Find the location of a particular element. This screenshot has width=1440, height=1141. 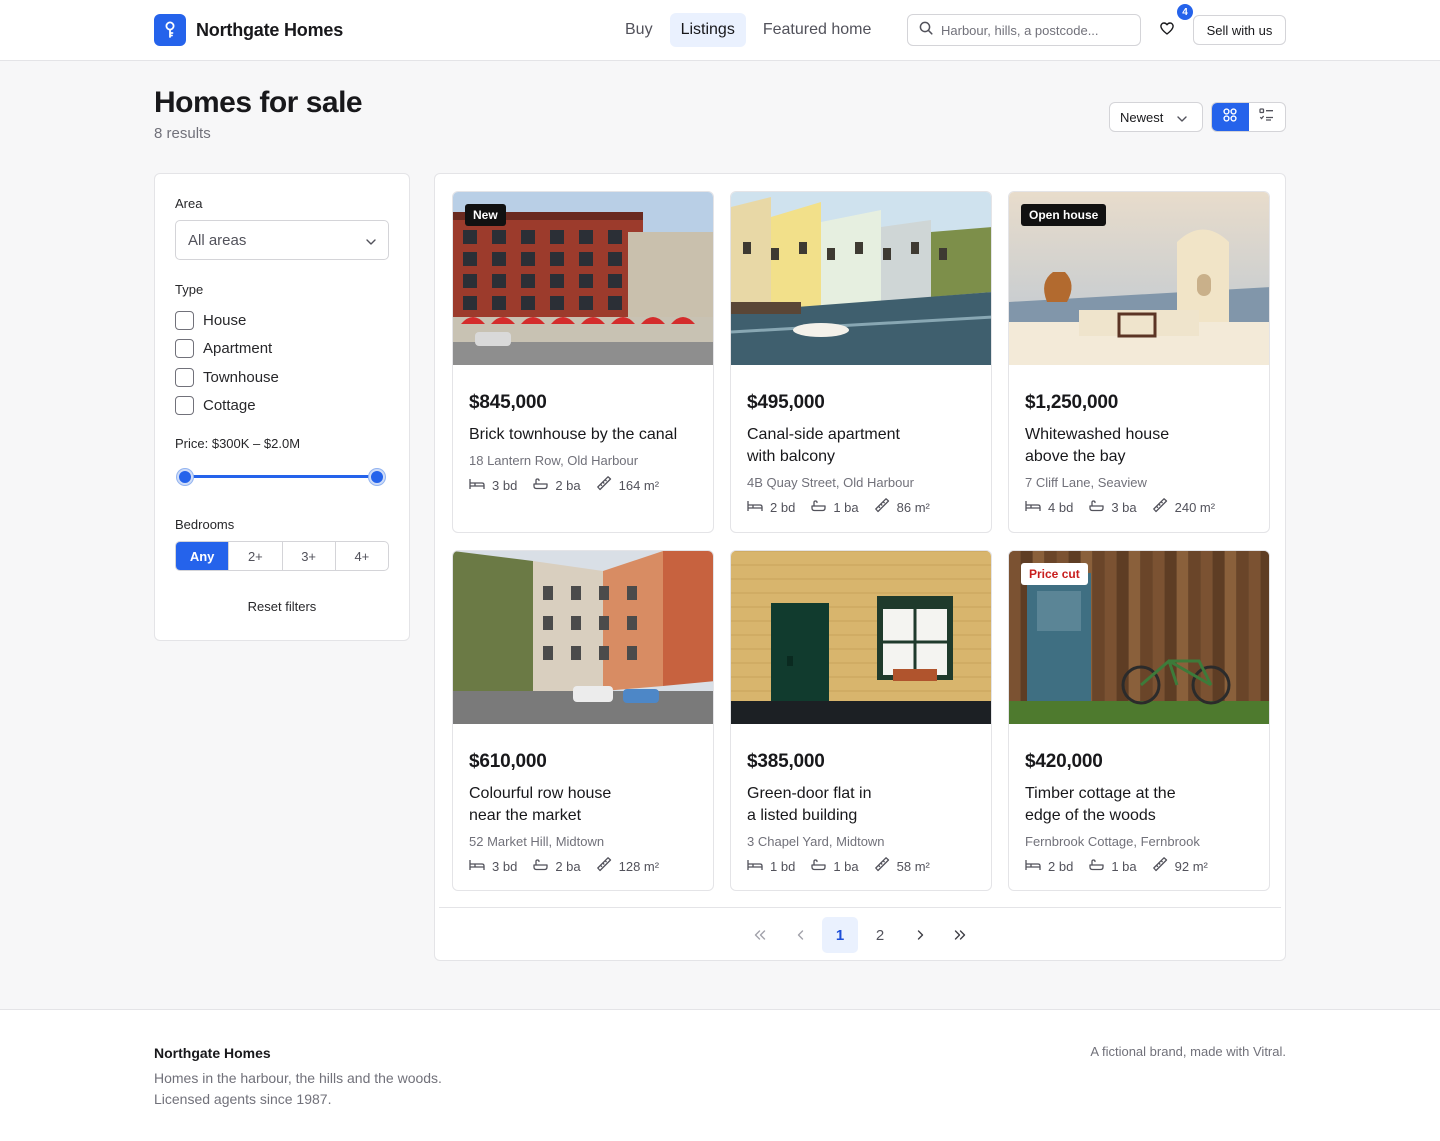

listing-price: $385,000 is located at coordinates (786, 761).